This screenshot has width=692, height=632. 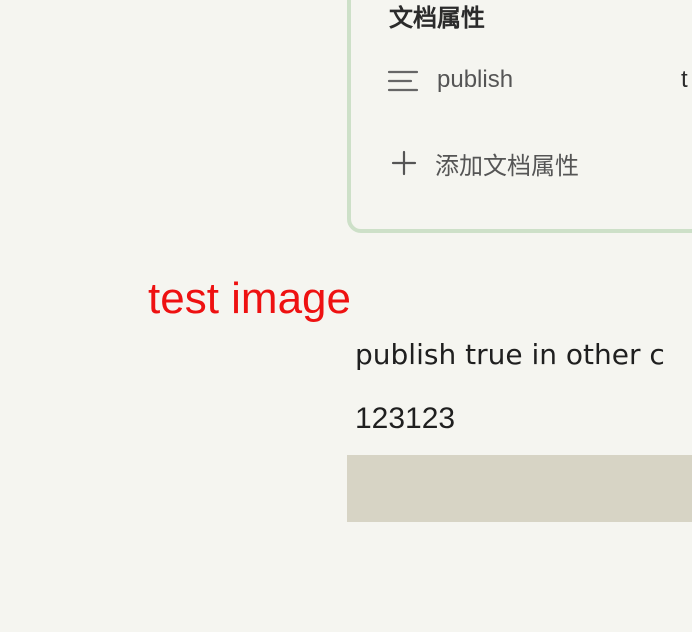 What do you see at coordinates (539, 81) in the screenshot?
I see `property-row-publish: publish t` at bounding box center [539, 81].